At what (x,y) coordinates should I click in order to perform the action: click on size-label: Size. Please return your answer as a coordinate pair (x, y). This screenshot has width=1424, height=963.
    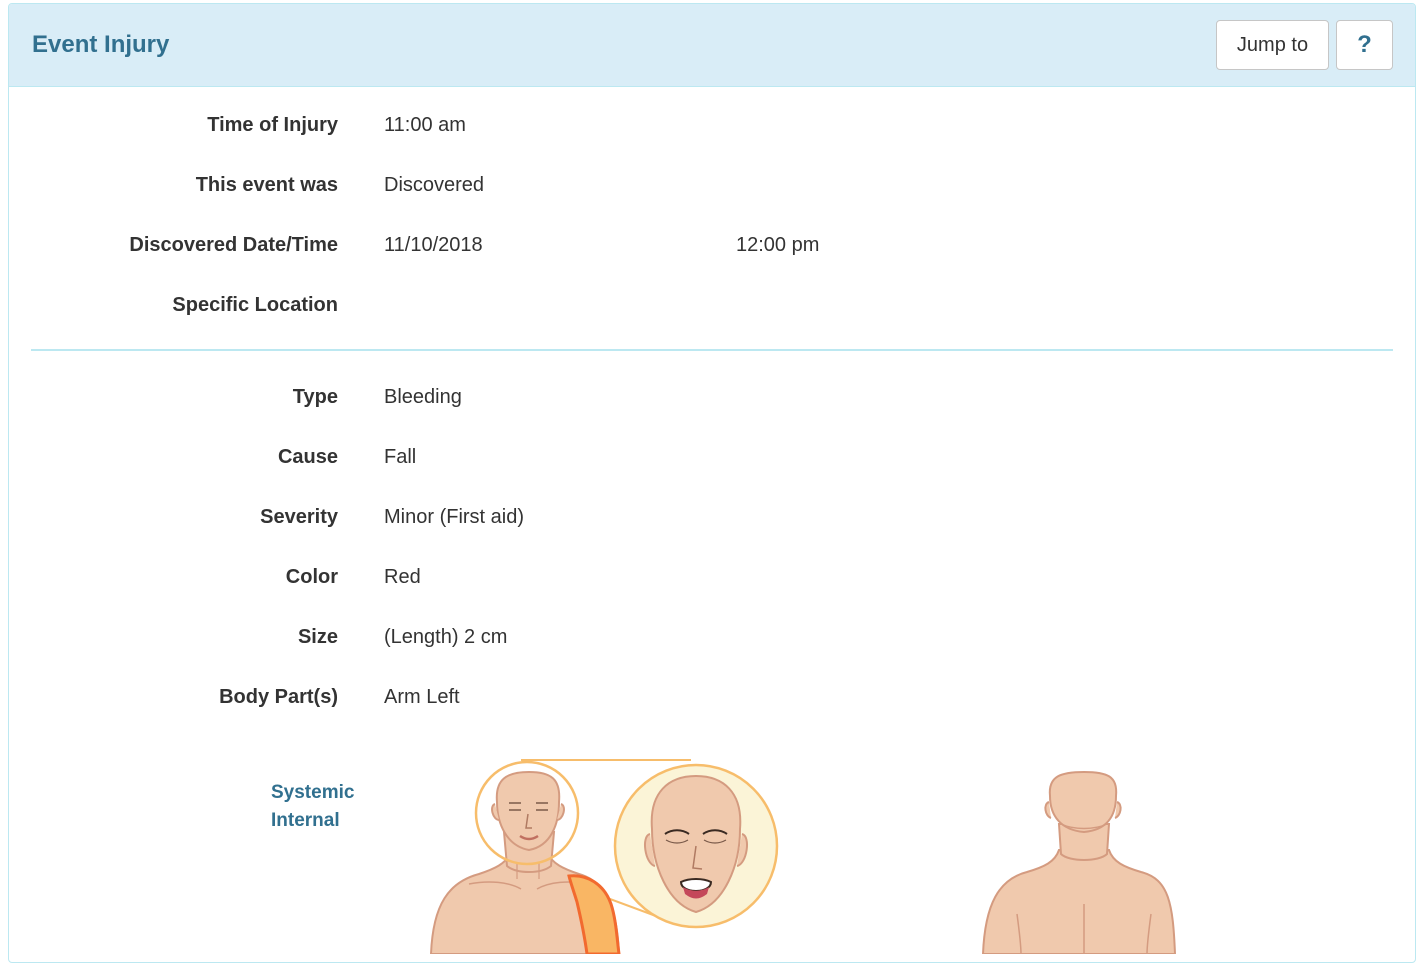
    Looking at the image, I should click on (317, 637).